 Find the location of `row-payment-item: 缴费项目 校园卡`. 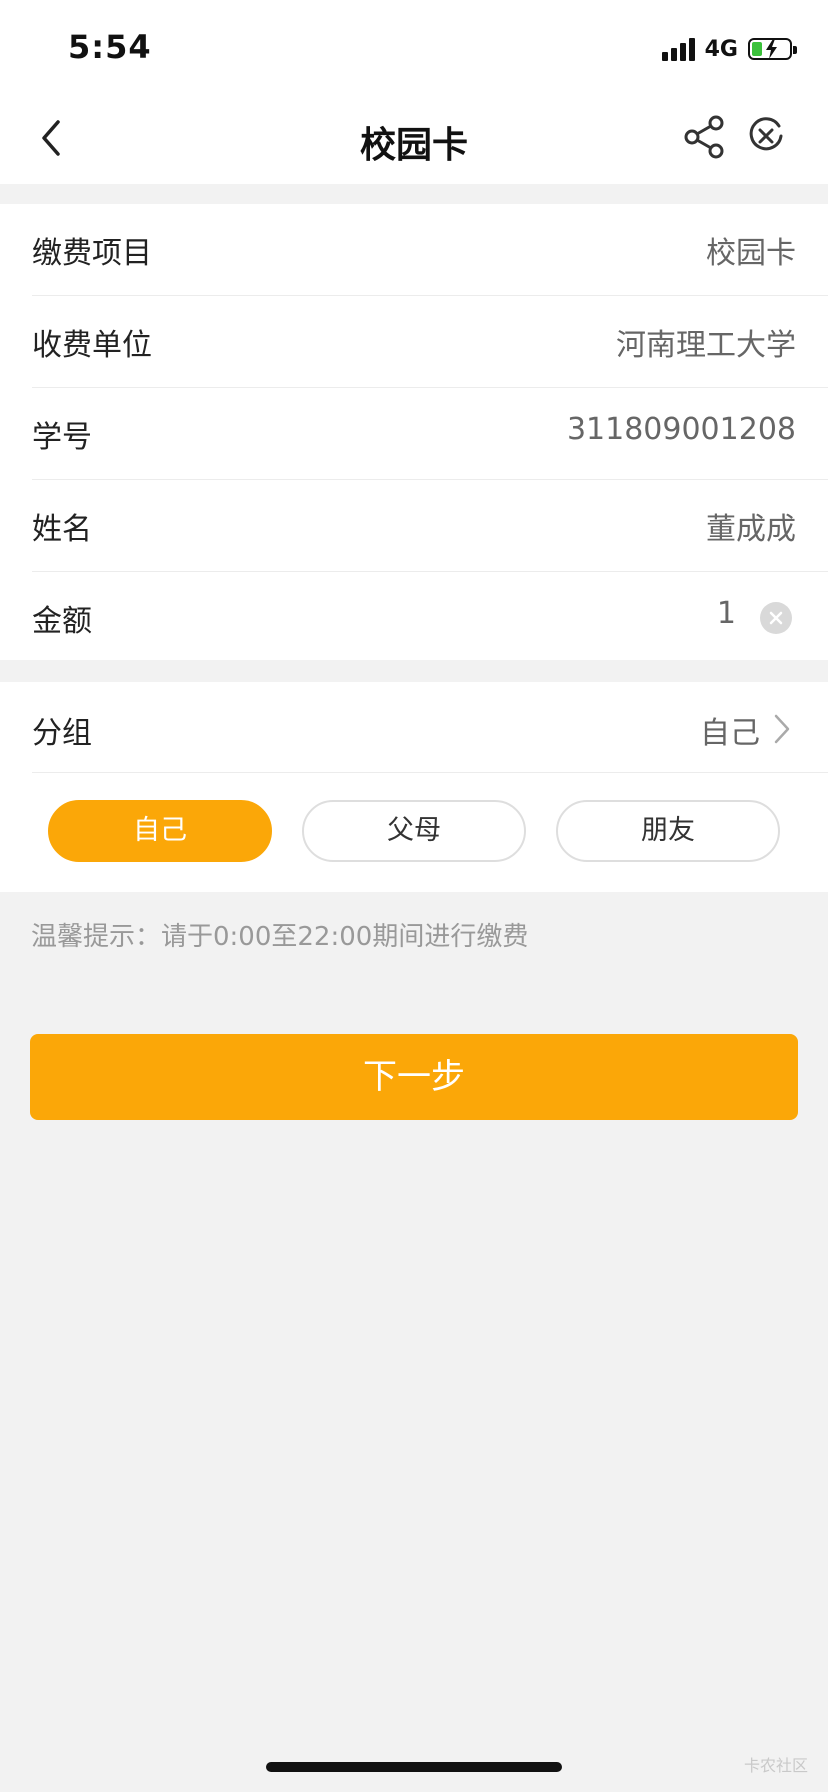

row-payment-item: 缴费项目 校园卡 is located at coordinates (430, 250).